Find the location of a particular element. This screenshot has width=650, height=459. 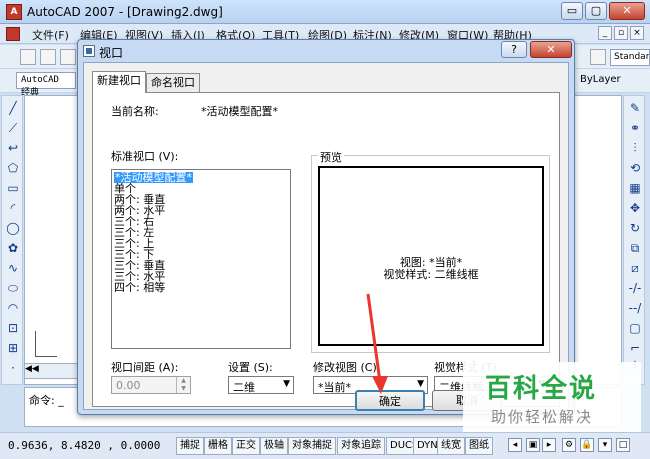

lineweight-toggle: 线宽 is located at coordinates (451, 446).